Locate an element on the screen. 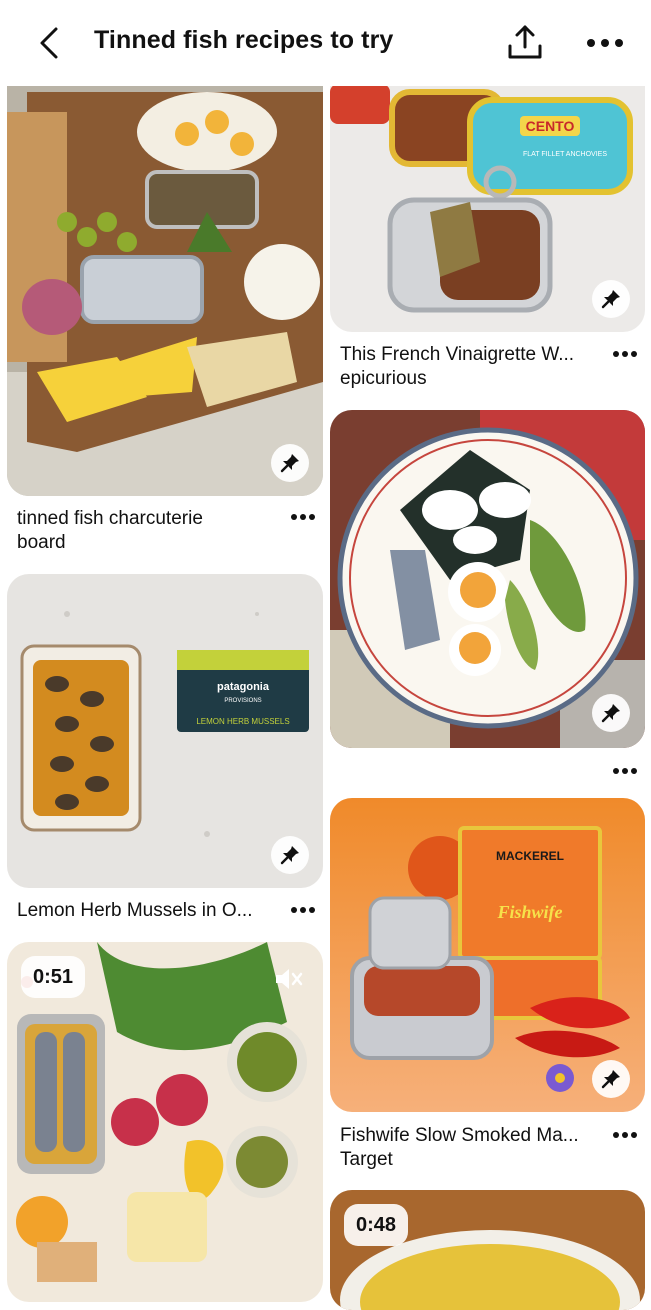 This screenshot has height=1310, width=651. pin-caption: This French Vinaigrette W... epicurious is located at coordinates (474, 367).